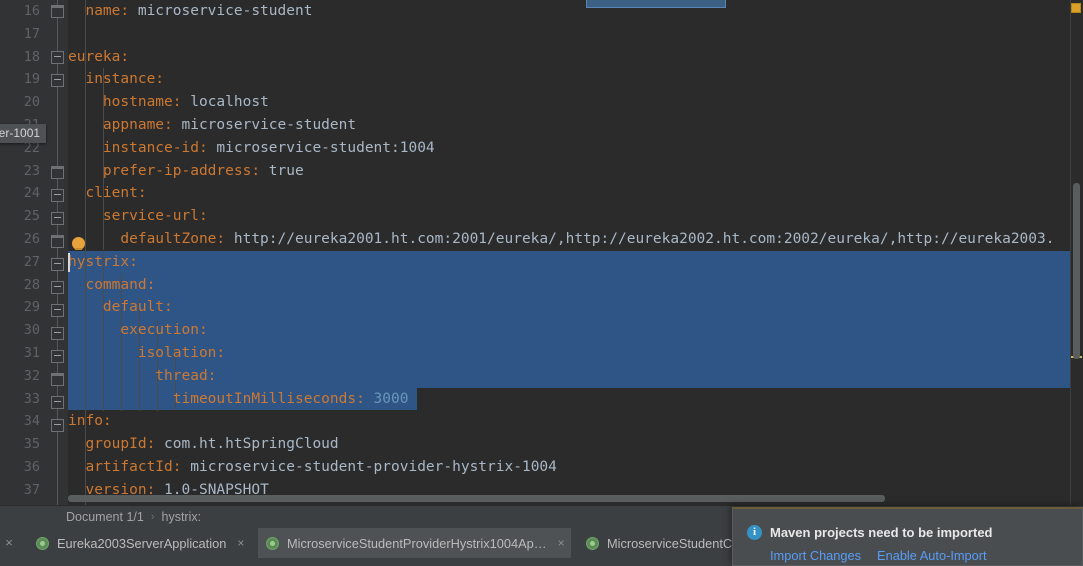 Image resolution: width=1083 pixels, height=566 pixels. What do you see at coordinates (541, 171) in the screenshot?
I see `code-line: 23 prefer-ip-address: true` at bounding box center [541, 171].